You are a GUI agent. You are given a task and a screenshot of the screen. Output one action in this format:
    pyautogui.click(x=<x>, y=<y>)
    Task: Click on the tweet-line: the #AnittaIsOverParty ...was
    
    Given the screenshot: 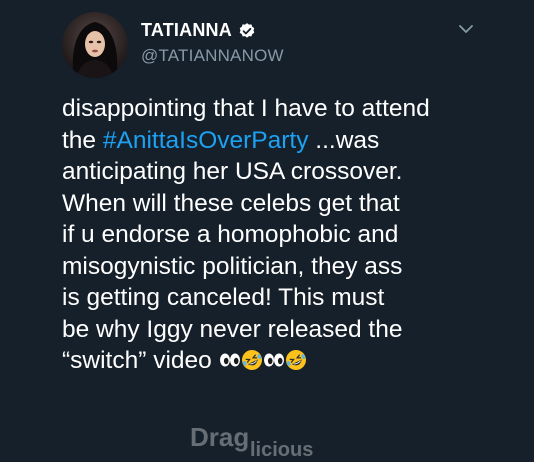 What is the action you would take?
    pyautogui.click(x=292, y=141)
    